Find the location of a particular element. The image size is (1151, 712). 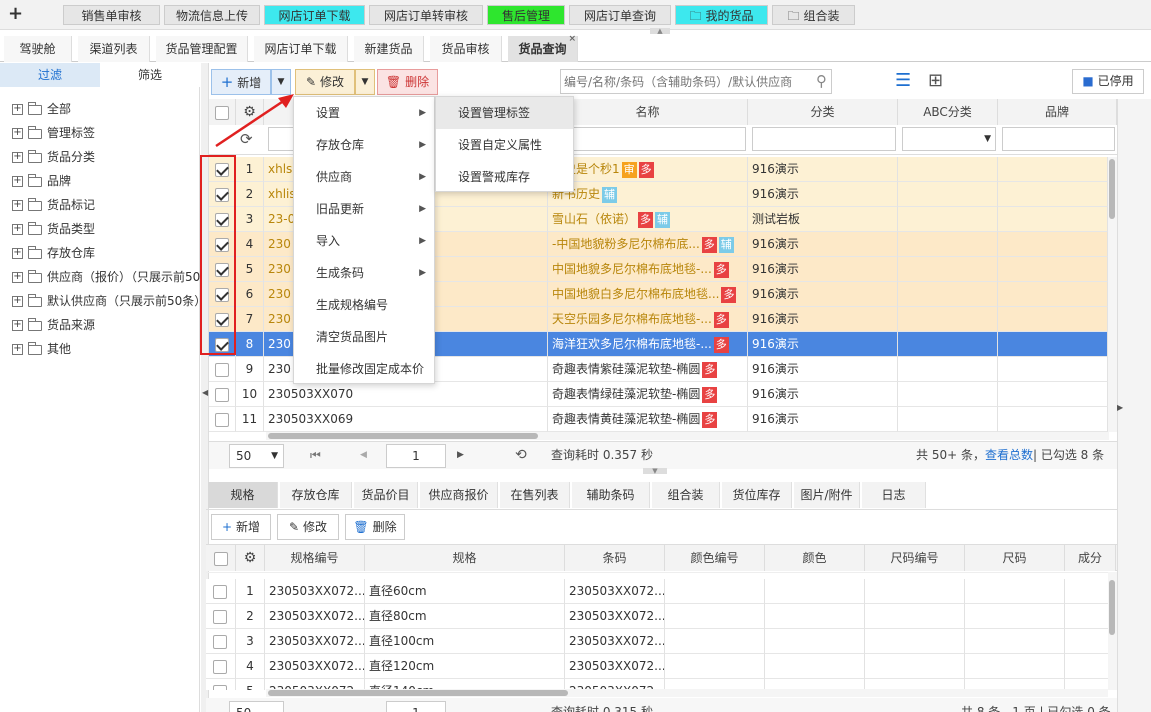

tree-item: + 默认供应商（只展示前50条） is located at coordinates (109, 301).